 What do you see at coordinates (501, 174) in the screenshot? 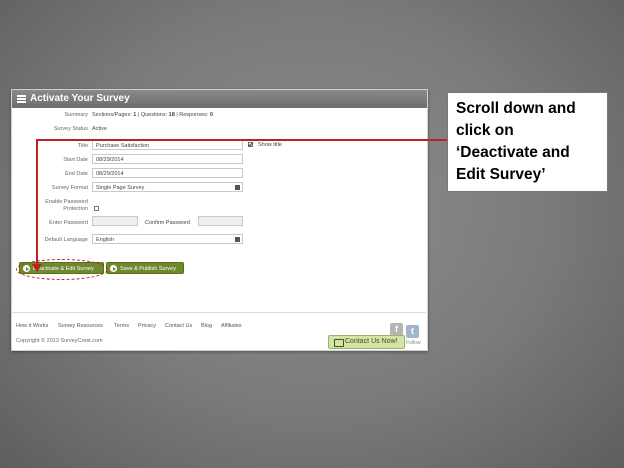
I see `callout-line-4: Edit Survey’` at bounding box center [501, 174].